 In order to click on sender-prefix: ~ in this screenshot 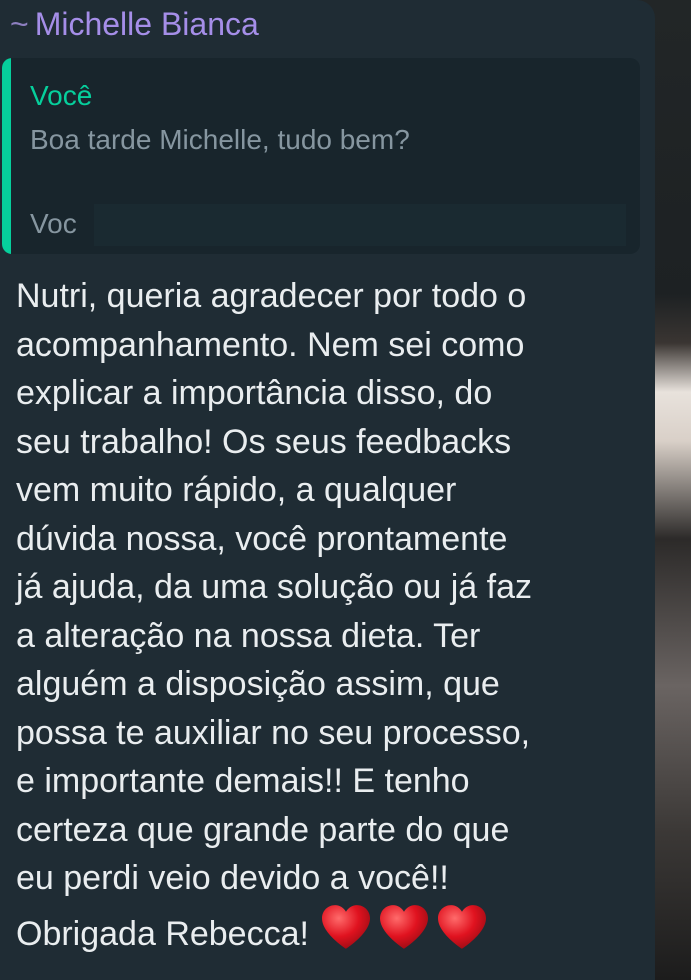, I will do `click(19, 24)`.